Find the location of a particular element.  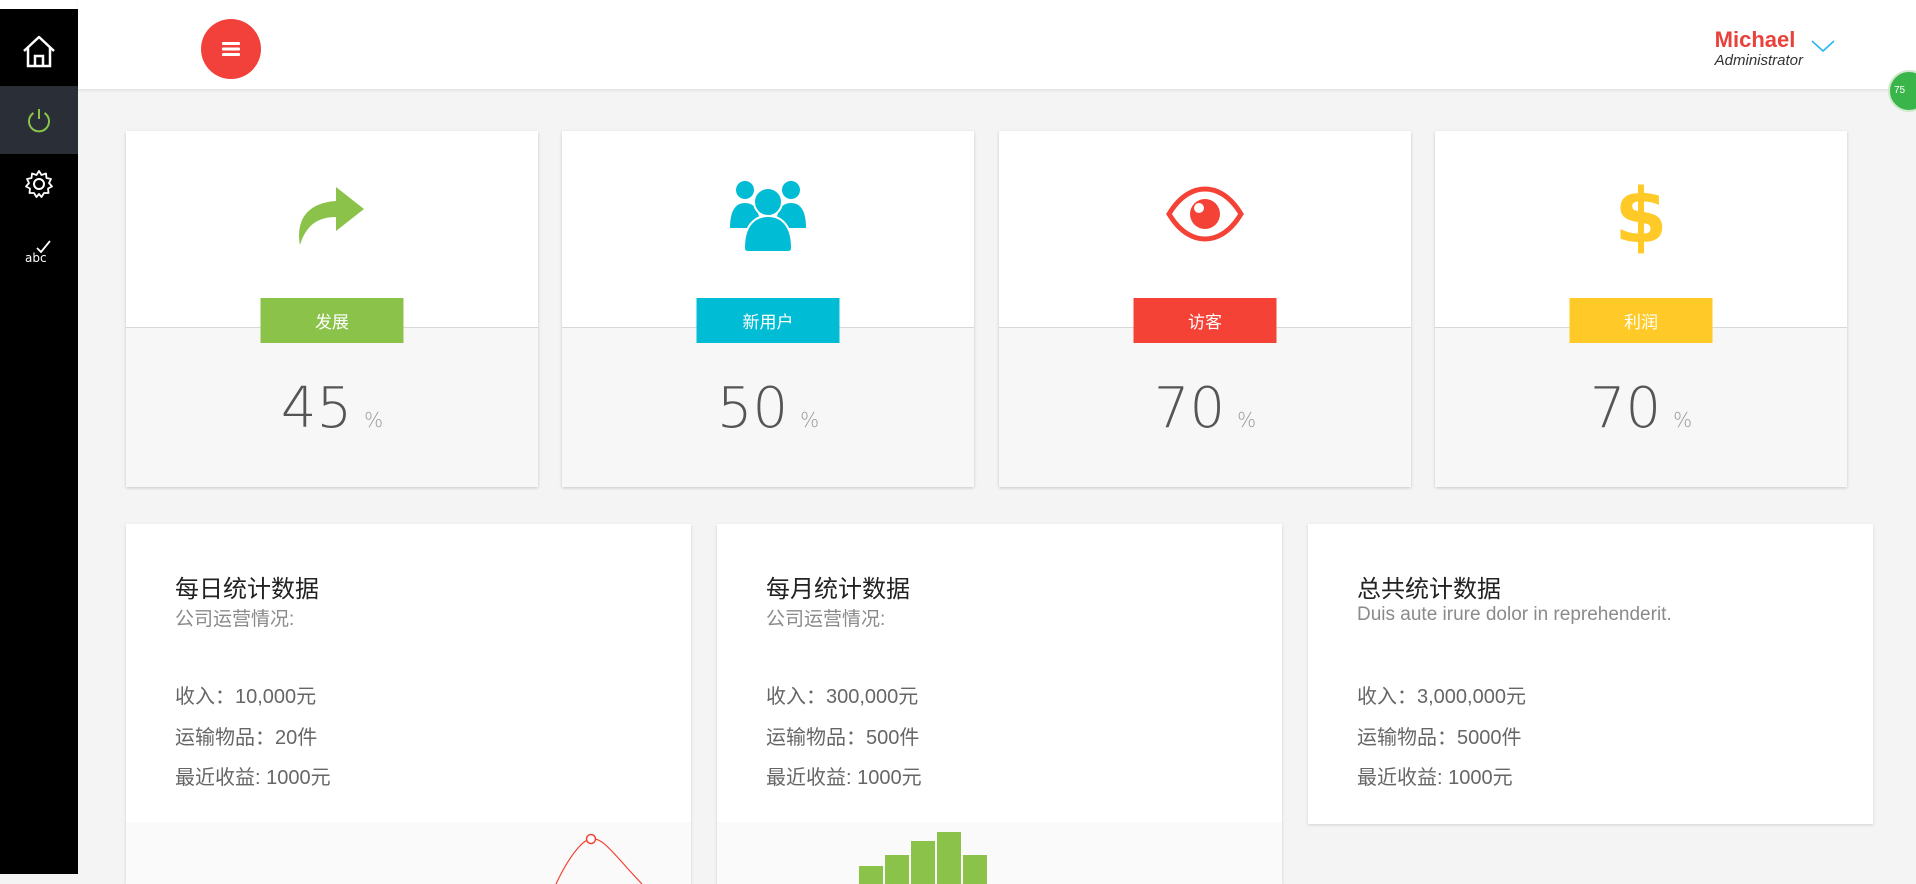

svg-text: abc is located at coordinates (36, 258).